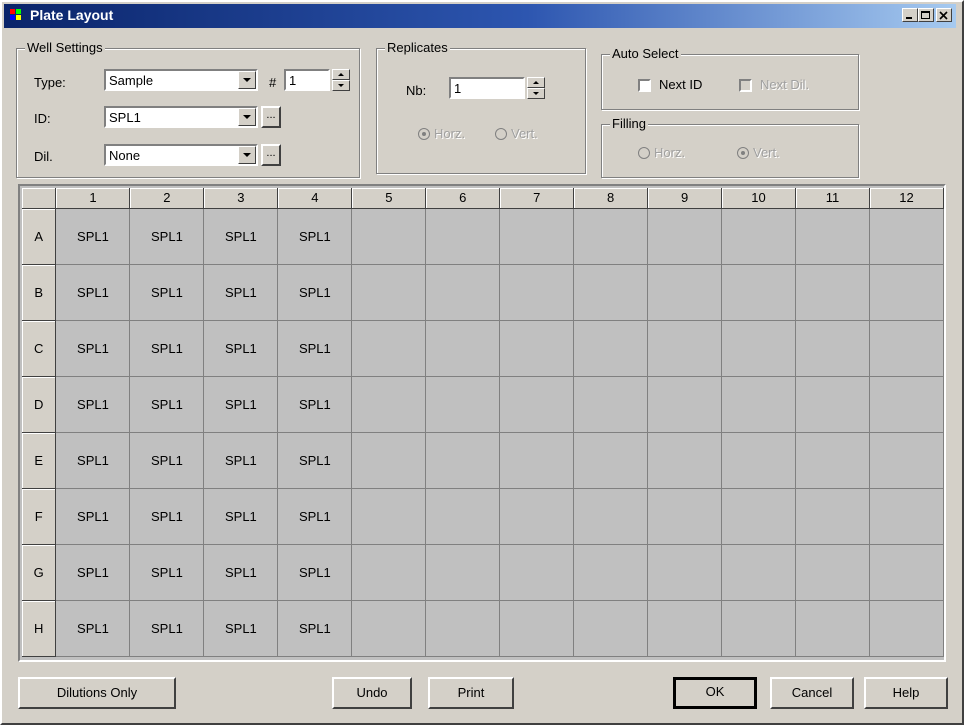  I want to click on nb-input: 1, so click(487, 88).